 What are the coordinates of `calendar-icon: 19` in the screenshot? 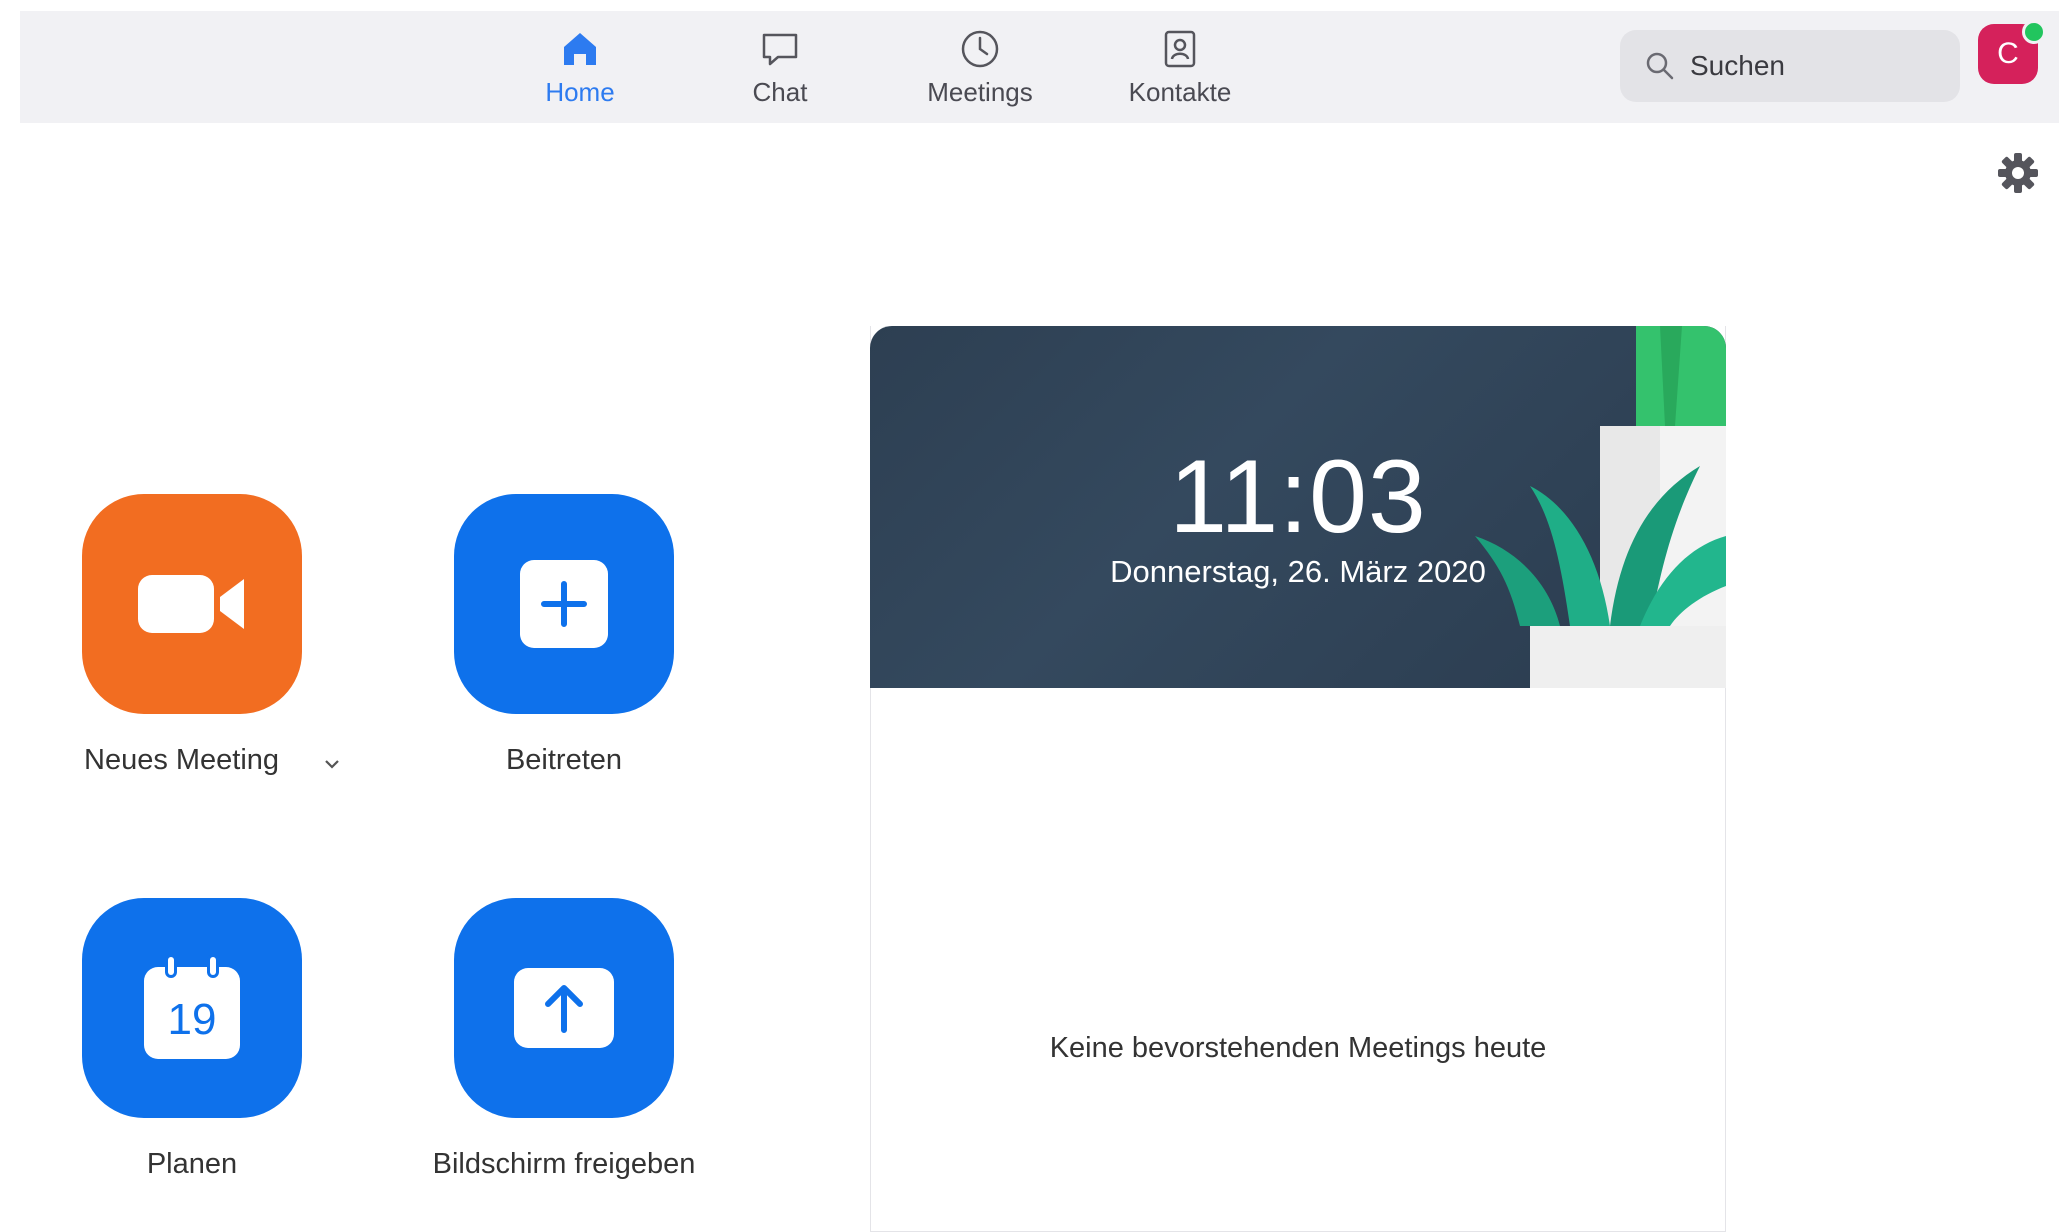 It's located at (192, 1008).